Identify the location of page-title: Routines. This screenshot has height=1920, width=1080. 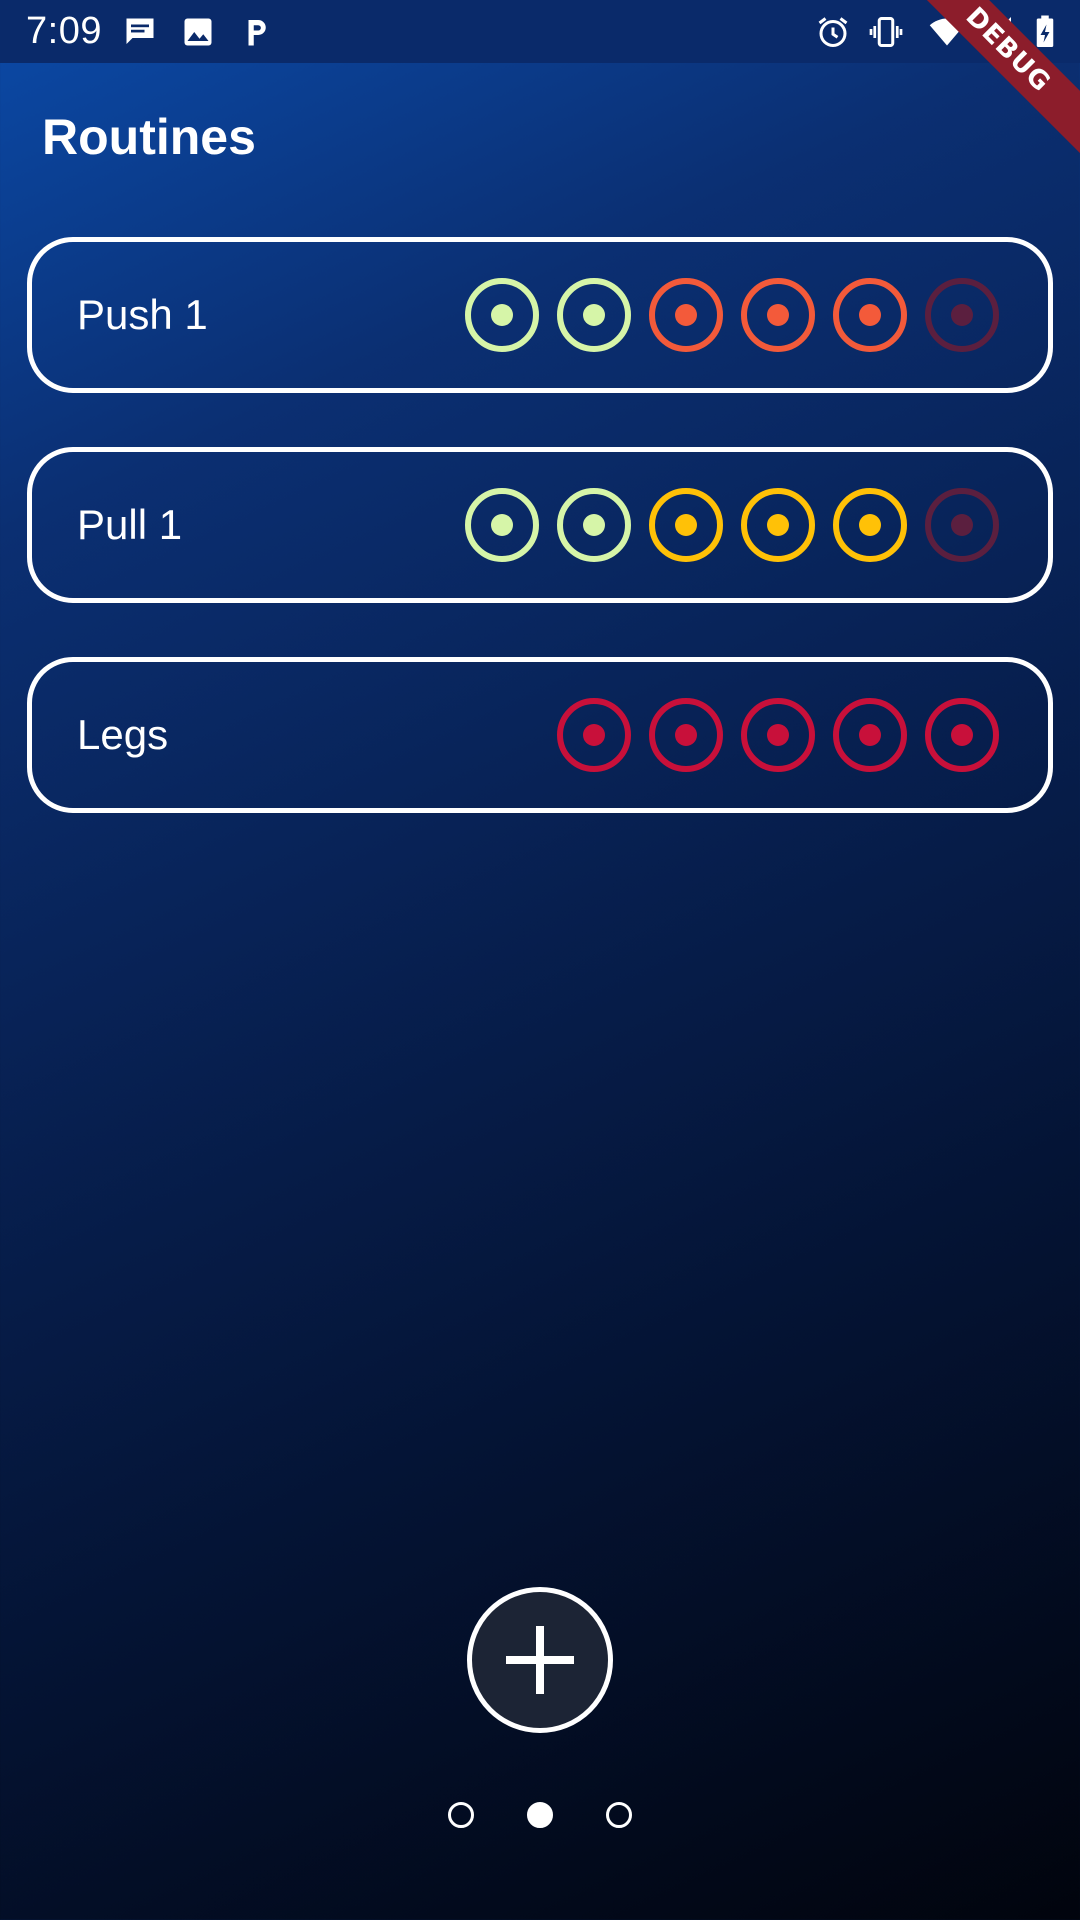
(149, 137).